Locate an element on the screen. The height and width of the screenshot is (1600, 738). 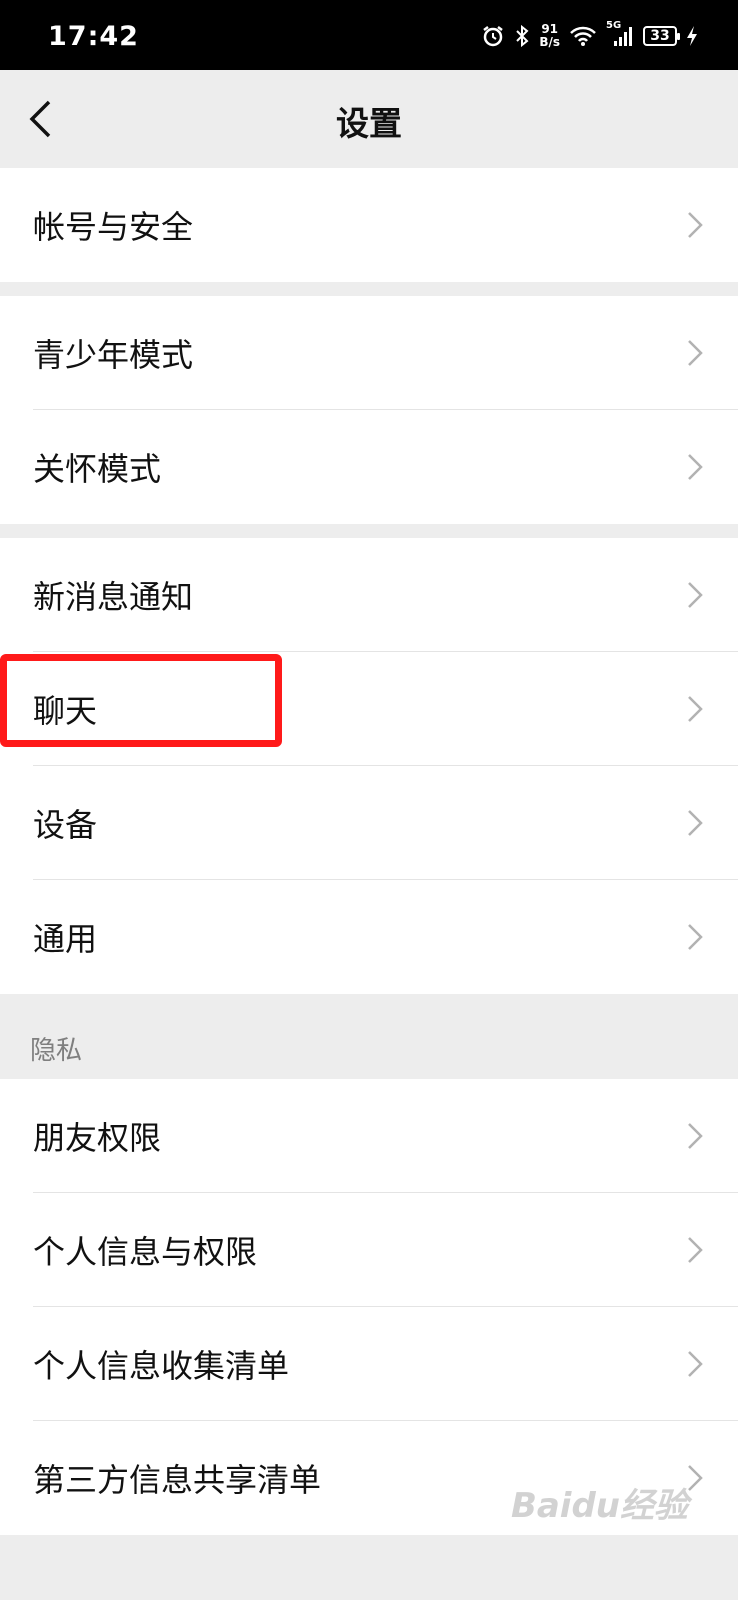
settings-item-label: 个人信息与权限 is located at coordinates (145, 1252).